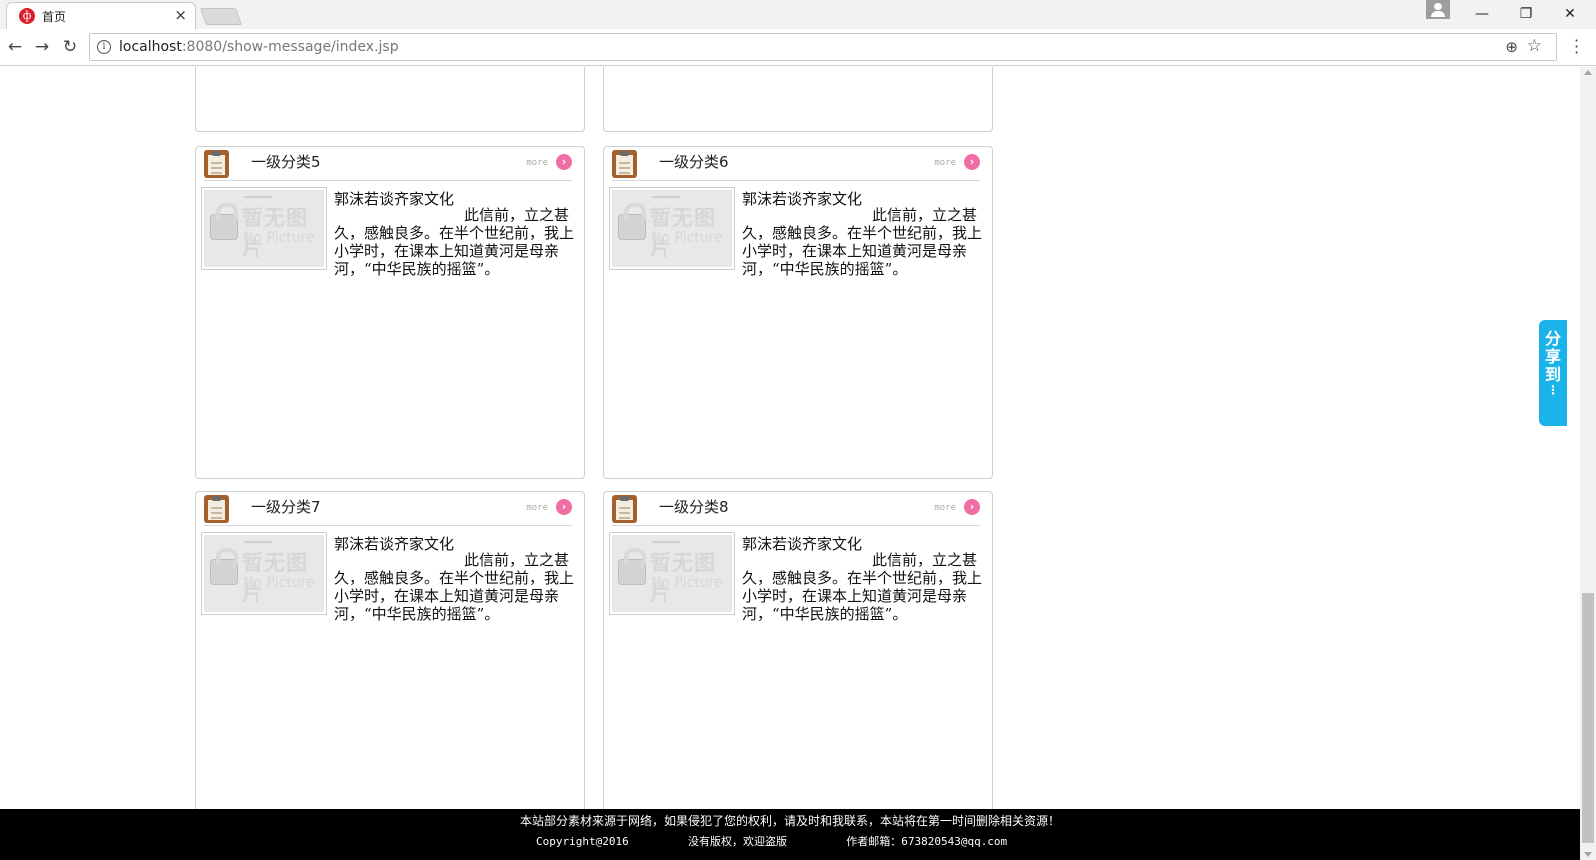 The width and height of the screenshot is (1596, 860). Describe the element at coordinates (927, 841) in the screenshot. I see `footer-email: 作者邮箱：673820543@qq.com` at that location.